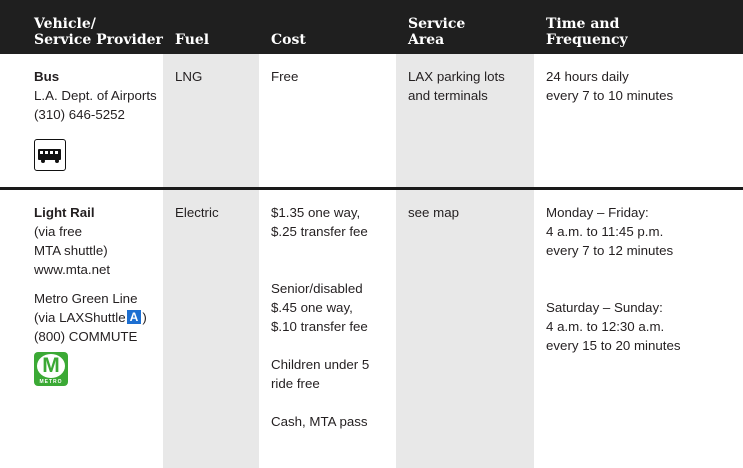 This screenshot has width=743, height=468. I want to click on header-fuel-label: Fuel, so click(192, 40).